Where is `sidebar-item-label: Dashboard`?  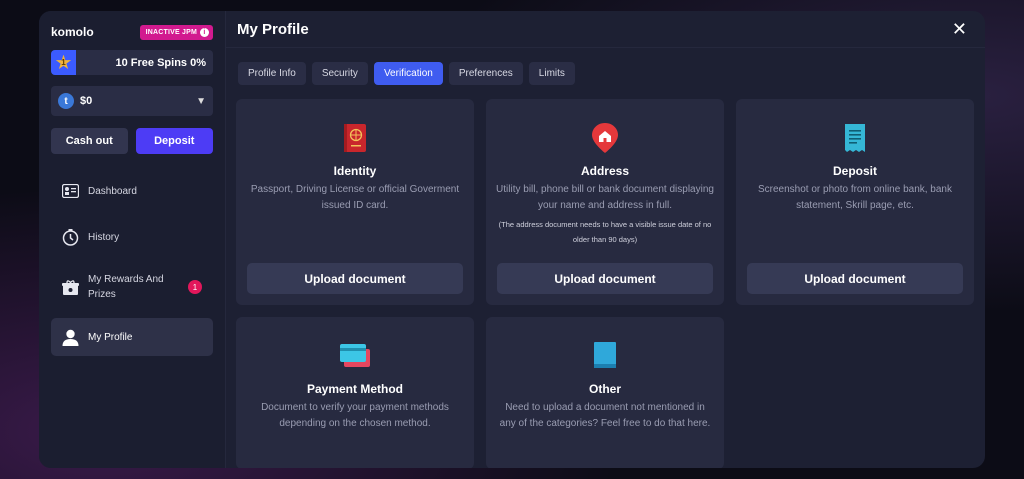
sidebar-item-label: Dashboard is located at coordinates (112, 191).